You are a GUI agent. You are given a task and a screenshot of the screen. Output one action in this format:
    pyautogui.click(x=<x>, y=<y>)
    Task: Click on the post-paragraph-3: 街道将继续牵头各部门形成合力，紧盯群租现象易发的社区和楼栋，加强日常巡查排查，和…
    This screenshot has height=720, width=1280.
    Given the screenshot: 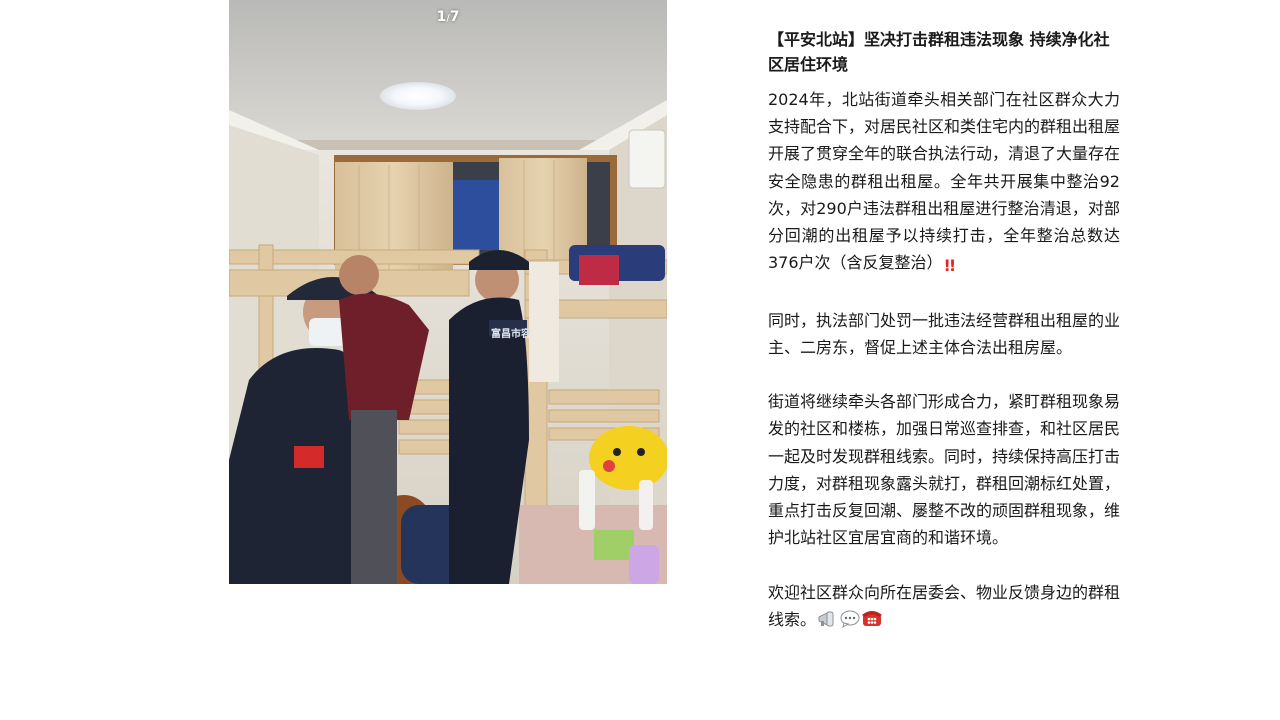 What is the action you would take?
    pyautogui.click(x=944, y=470)
    